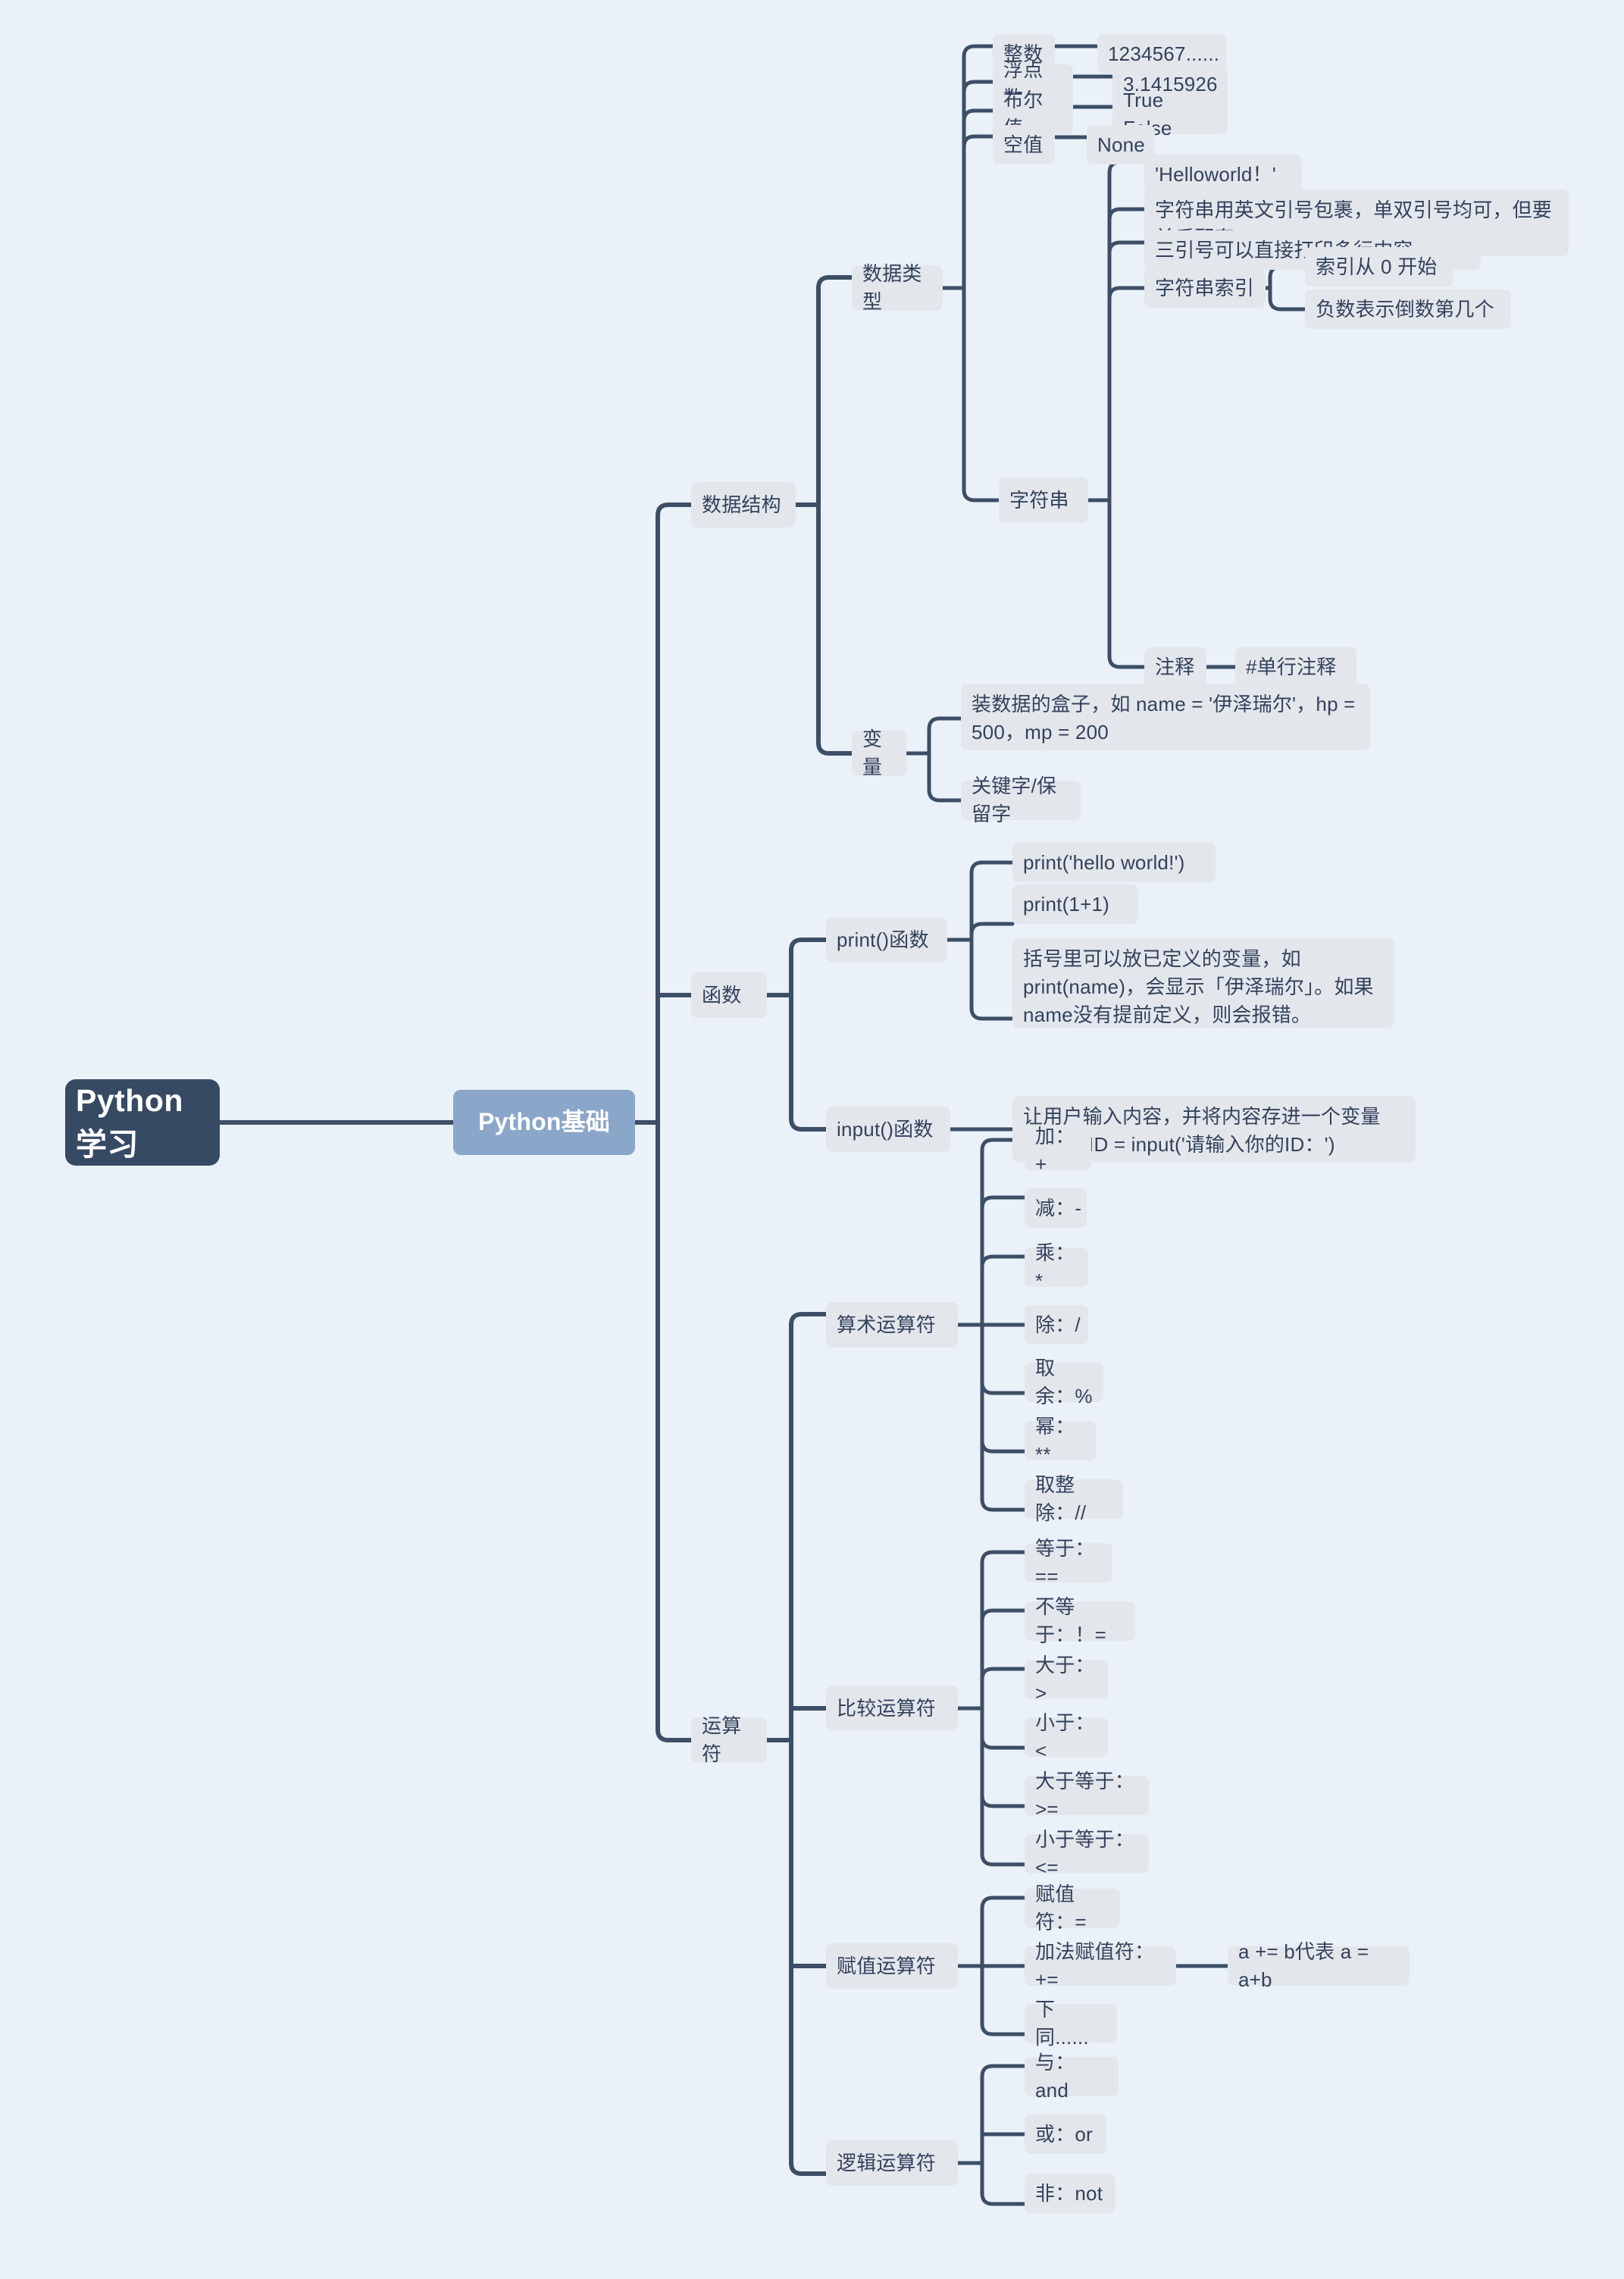  Describe the element at coordinates (1405, 309) in the screenshot. I see `node-label: 负数表示倒数第几个` at that location.